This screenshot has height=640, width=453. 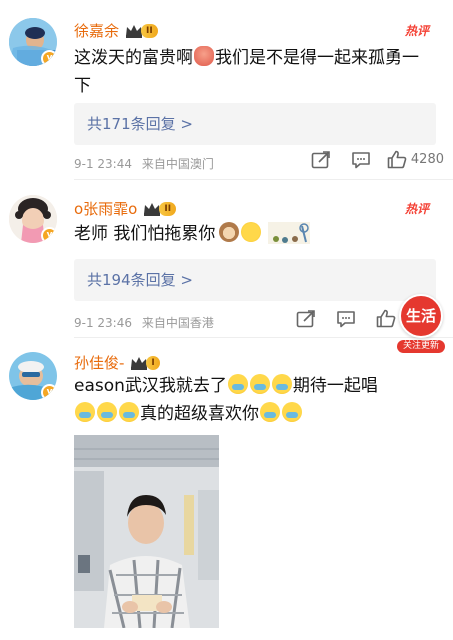 What do you see at coordinates (229, 232) in the screenshot?
I see `monkey-emoji-icon` at bounding box center [229, 232].